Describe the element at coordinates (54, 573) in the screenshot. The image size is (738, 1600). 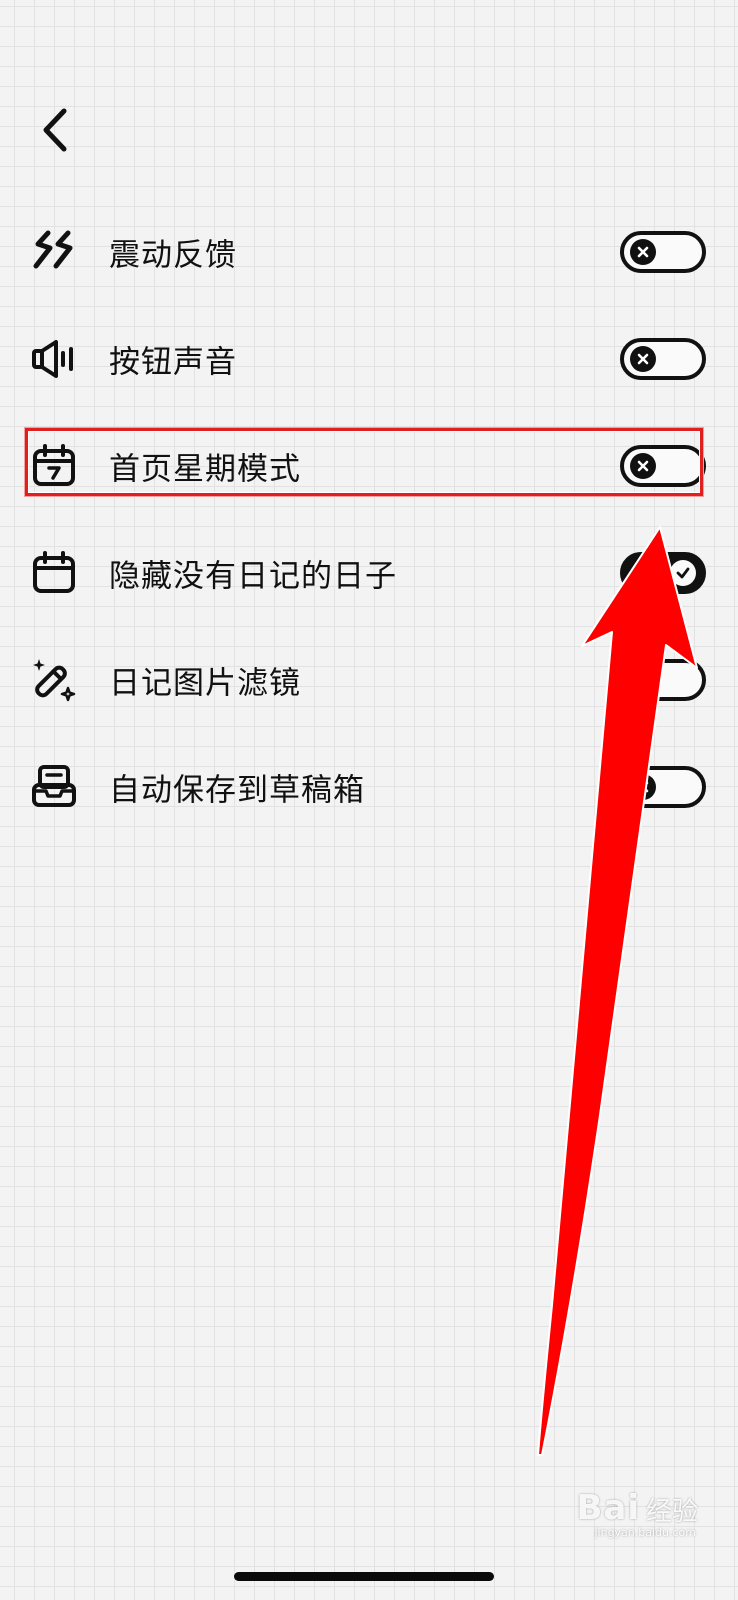
I see `calendar-icon` at that location.